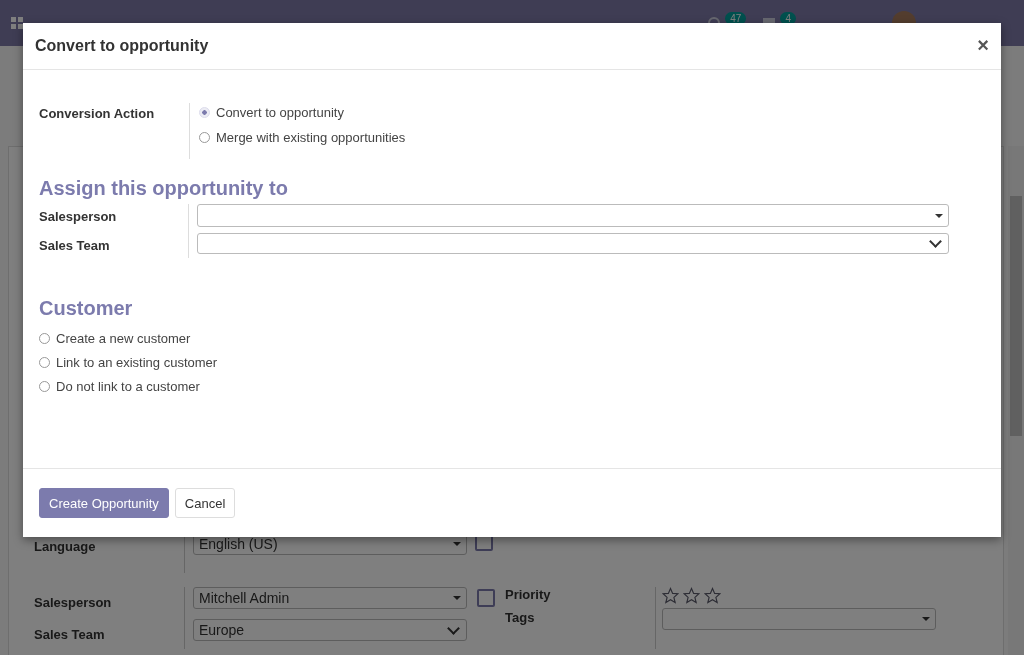 The height and width of the screenshot is (655, 1024). Describe the element at coordinates (137, 362) in the screenshot. I see `radio-label: Link to an existing customer` at that location.